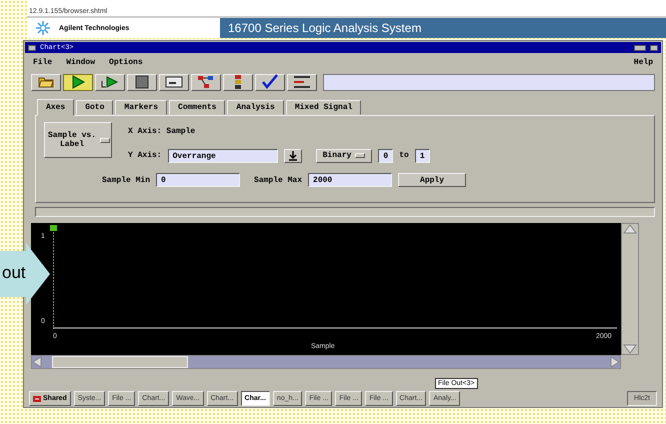 This screenshot has width=666, height=424. Describe the element at coordinates (404, 155) in the screenshot. I see `range-to-label: to` at that location.